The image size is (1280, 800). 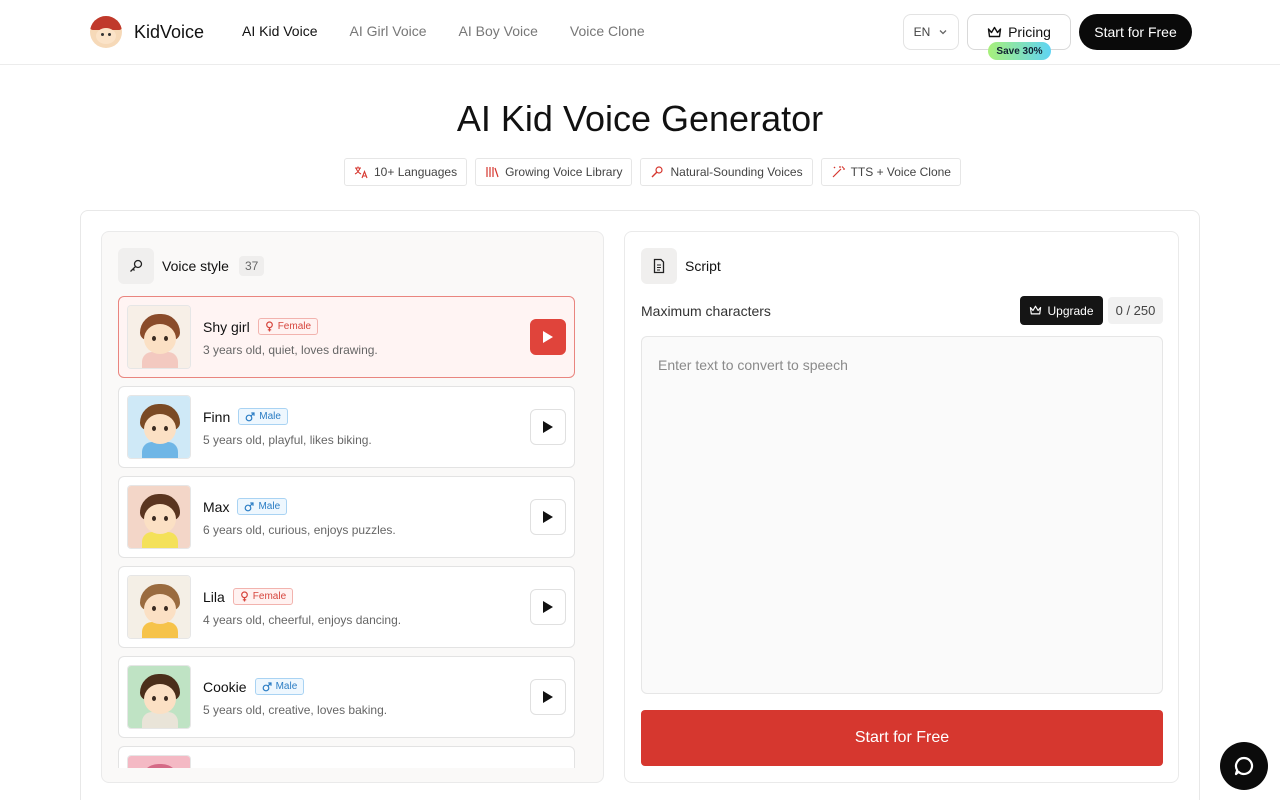 I want to click on chat-bubble-icon, so click(x=1244, y=766).